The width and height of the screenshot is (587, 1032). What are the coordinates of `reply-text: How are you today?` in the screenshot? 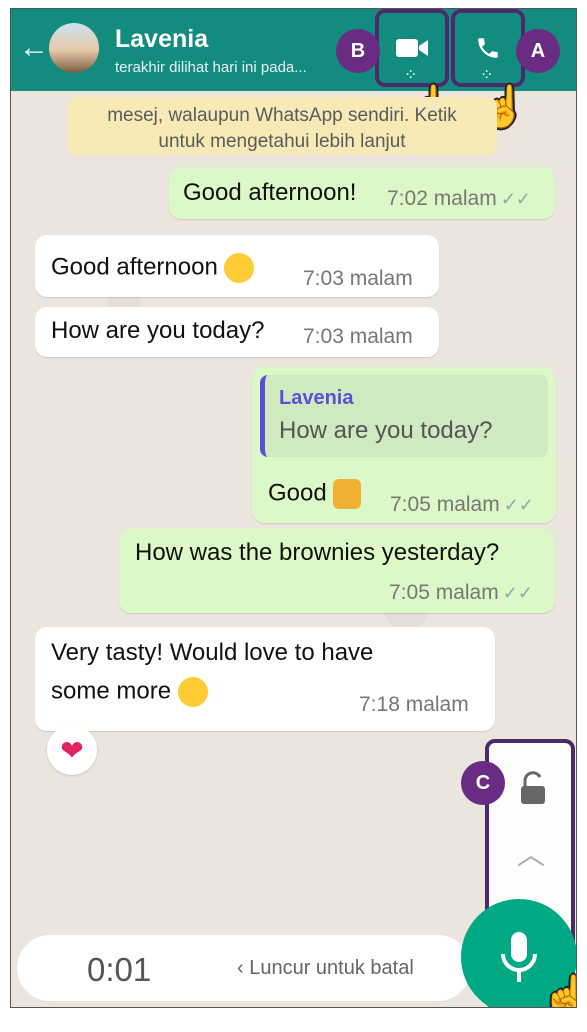 It's located at (386, 430).